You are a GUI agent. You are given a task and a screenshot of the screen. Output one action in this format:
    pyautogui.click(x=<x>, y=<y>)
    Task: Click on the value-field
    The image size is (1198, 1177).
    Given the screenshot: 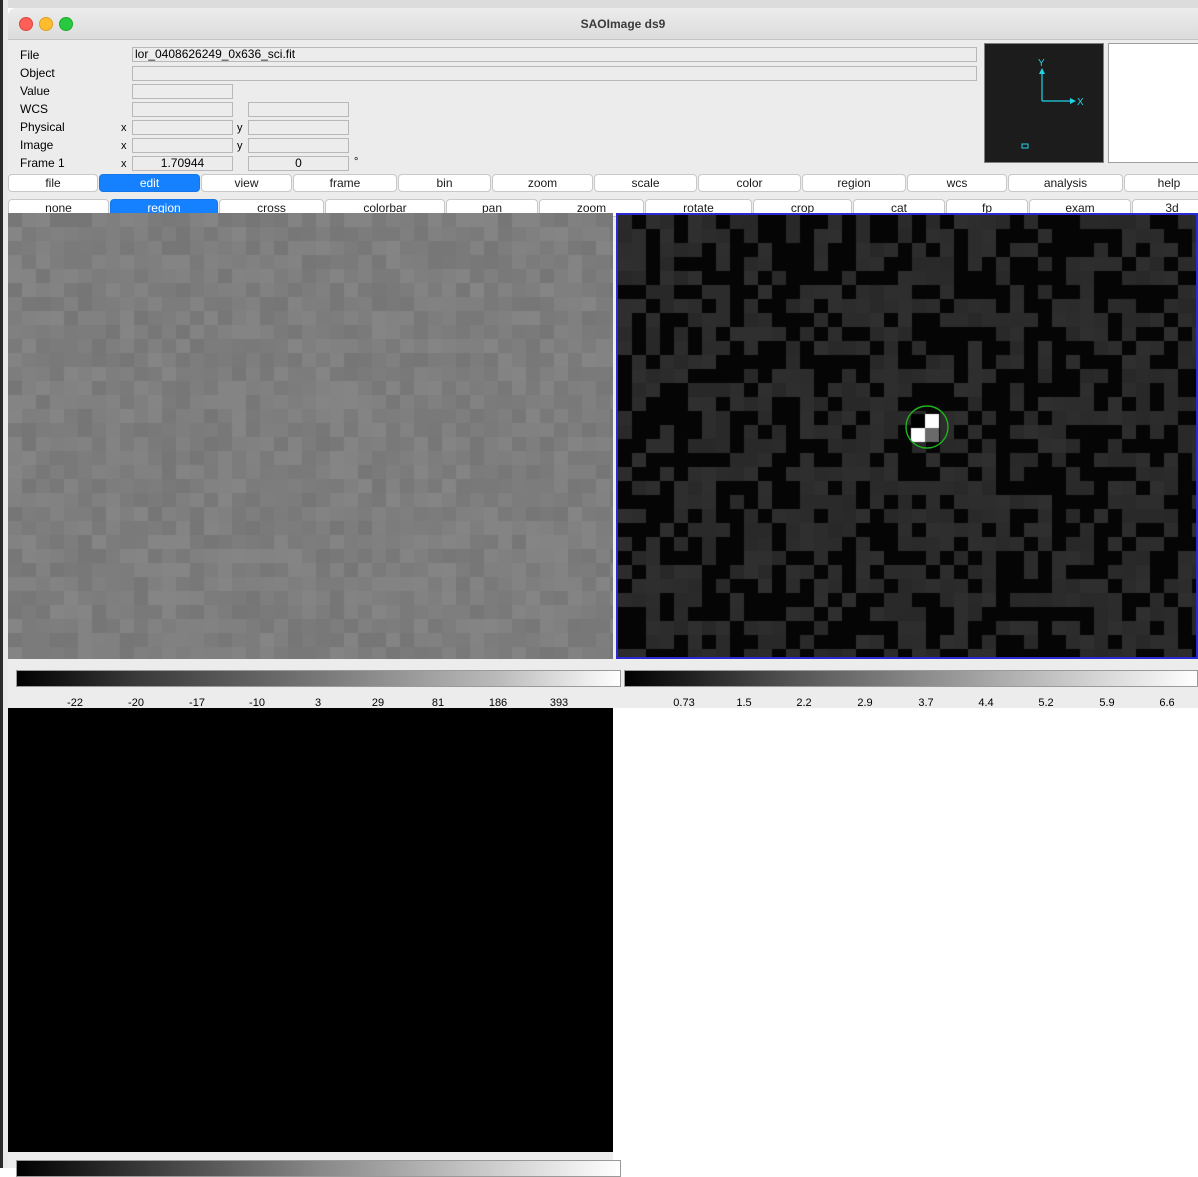 What is the action you would take?
    pyautogui.click(x=182, y=91)
    